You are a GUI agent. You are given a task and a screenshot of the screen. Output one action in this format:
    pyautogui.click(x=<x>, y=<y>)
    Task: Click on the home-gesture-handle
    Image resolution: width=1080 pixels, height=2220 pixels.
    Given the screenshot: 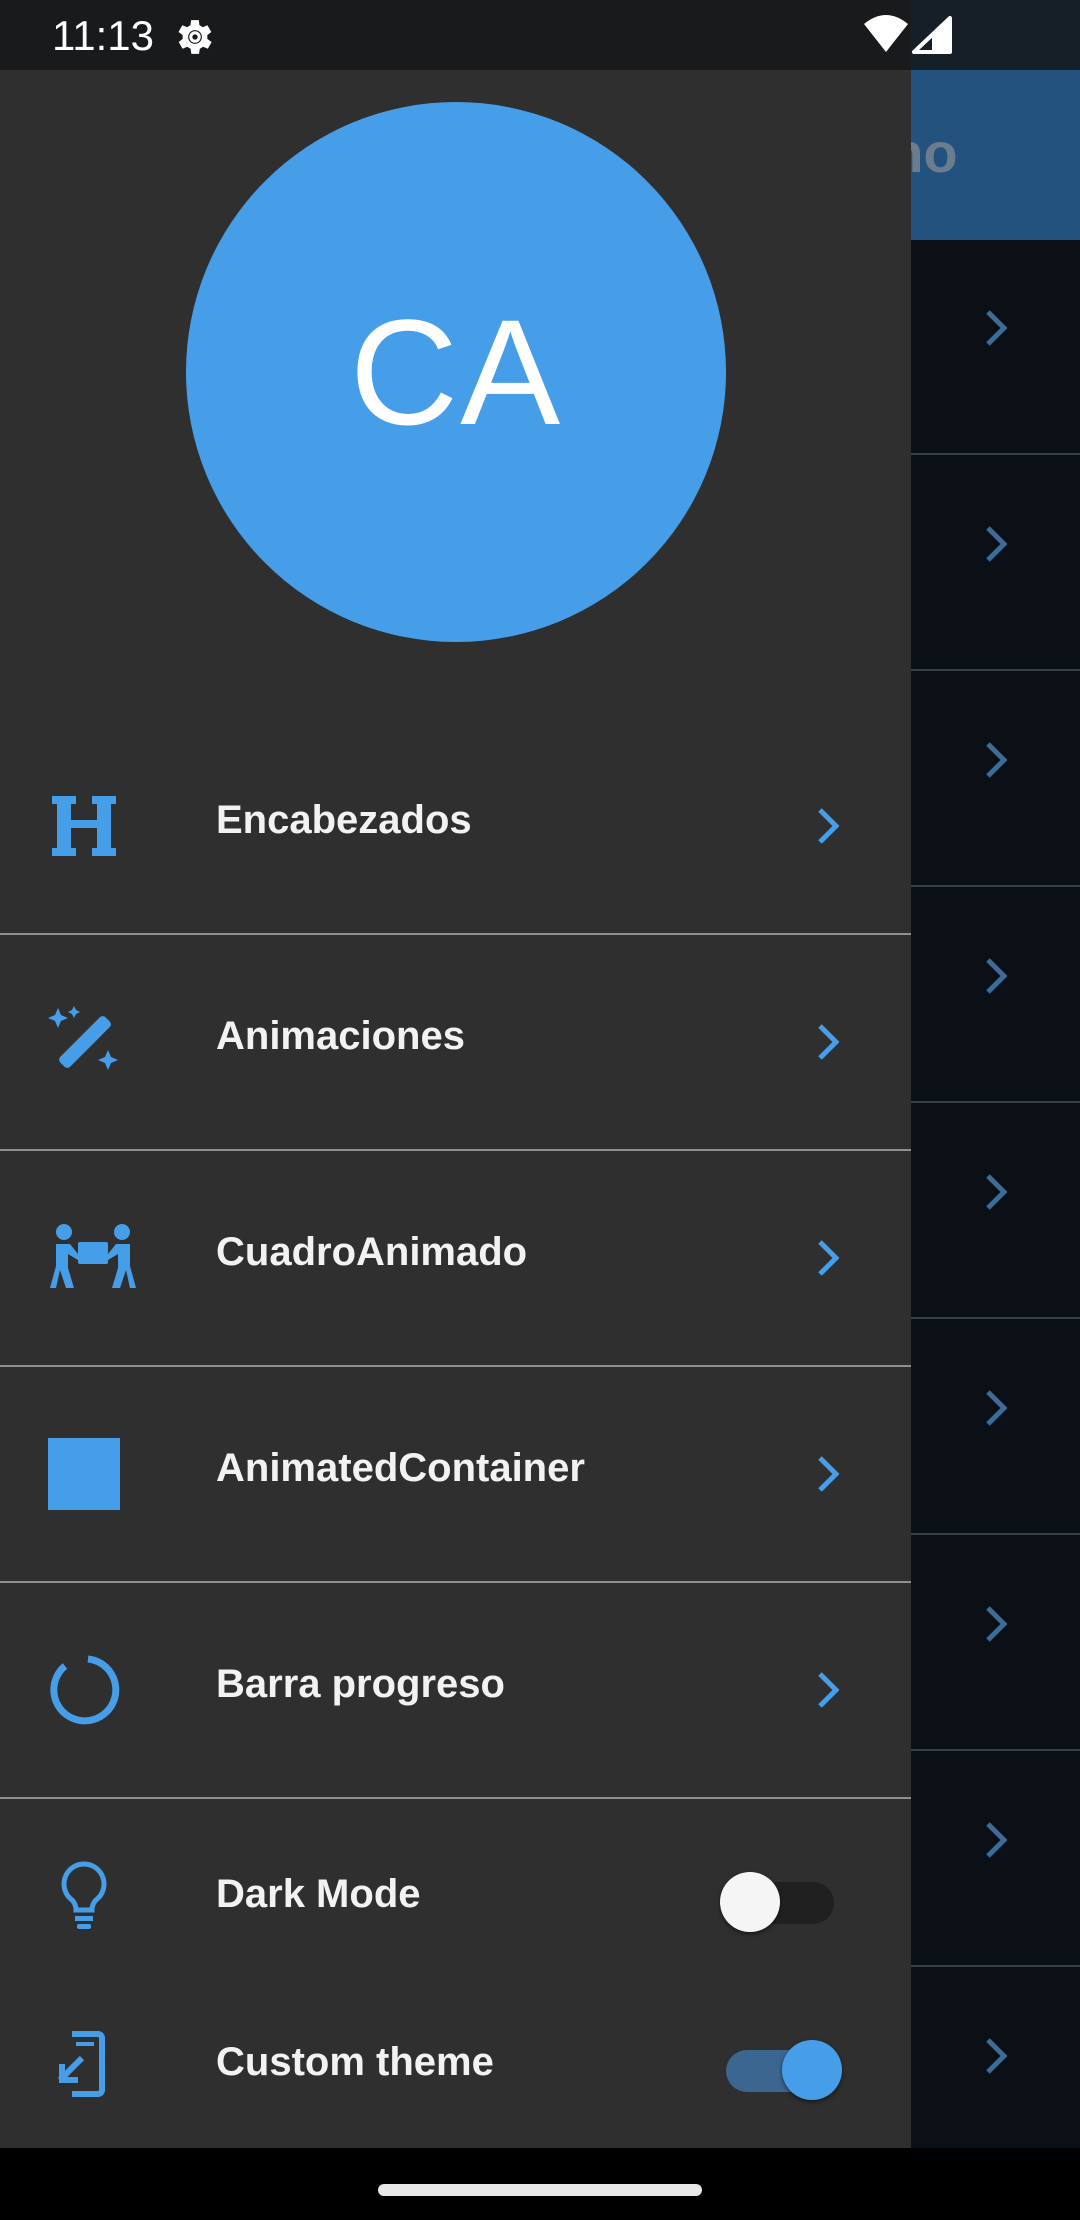 What is the action you would take?
    pyautogui.click(x=540, y=2190)
    